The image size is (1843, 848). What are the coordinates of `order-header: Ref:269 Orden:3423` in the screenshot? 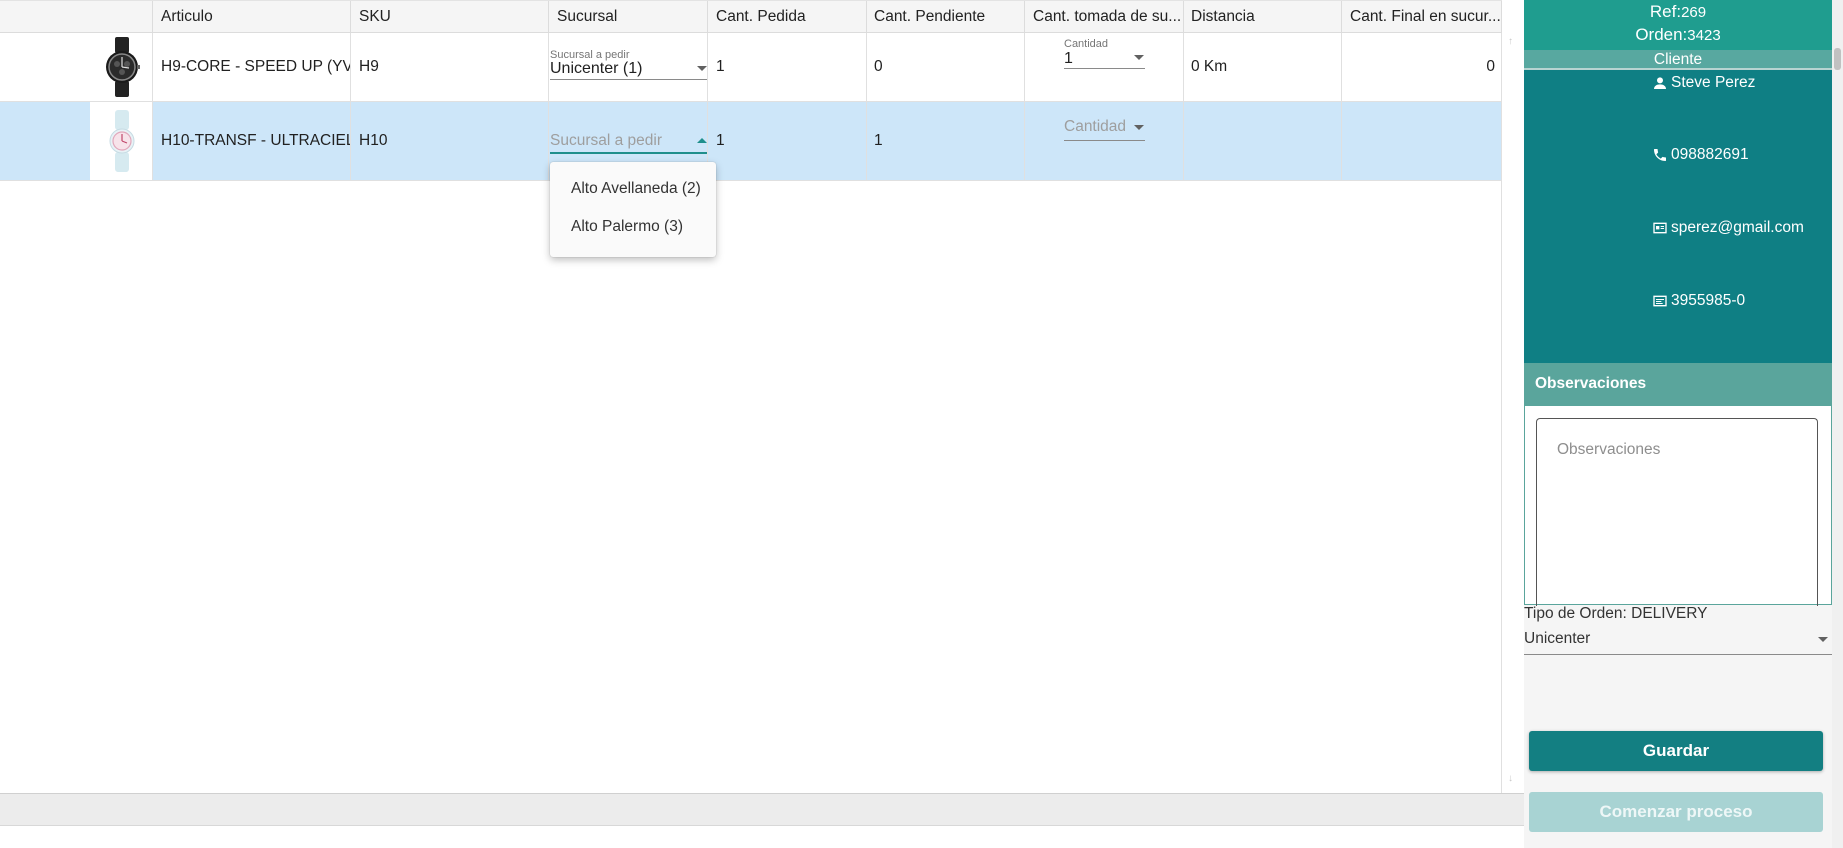 It's located at (1678, 25).